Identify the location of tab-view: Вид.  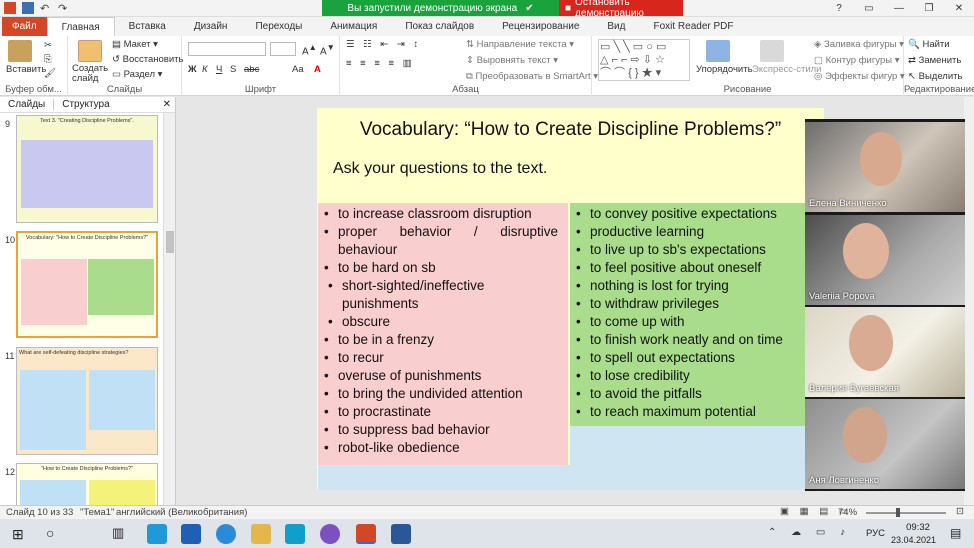
(616, 26).